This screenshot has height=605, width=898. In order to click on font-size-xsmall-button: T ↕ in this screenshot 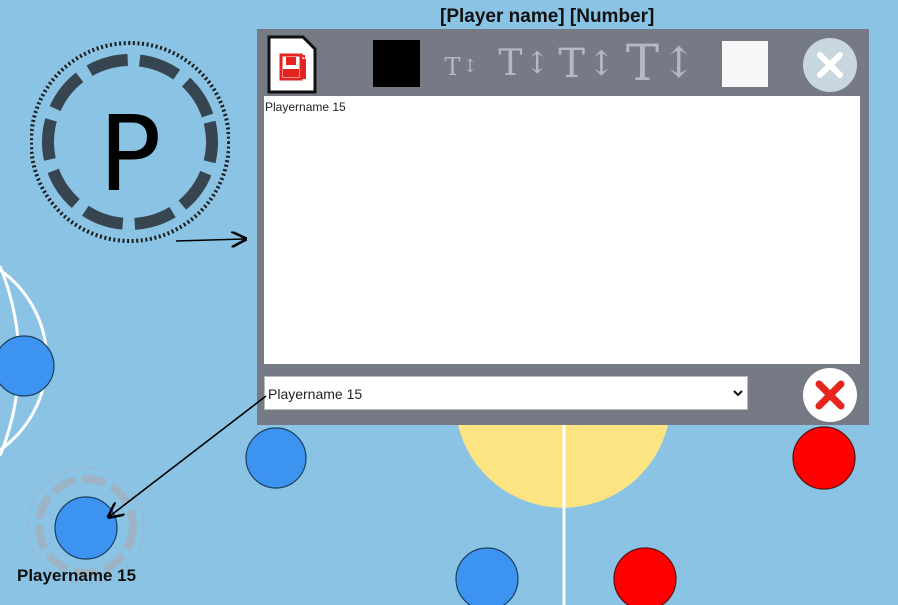, I will do `click(461, 67)`.